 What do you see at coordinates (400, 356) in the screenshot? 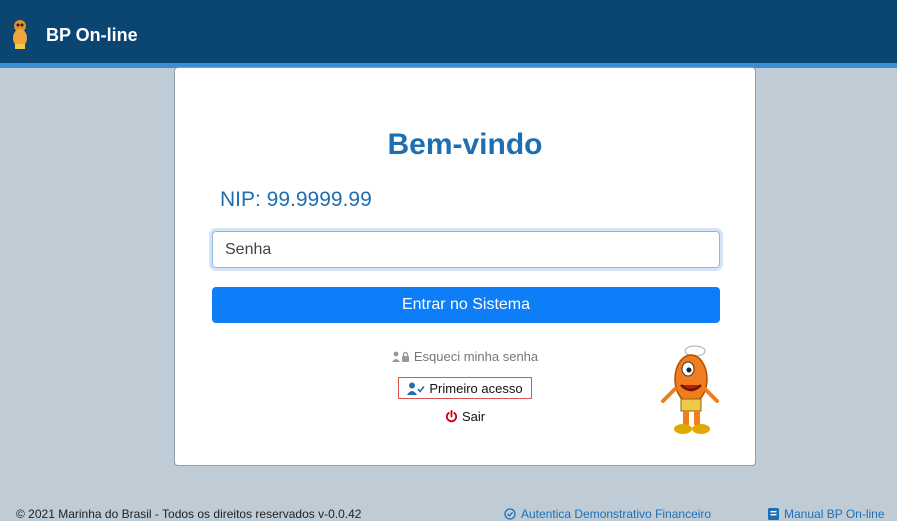
I see `users-lock-icon` at bounding box center [400, 356].